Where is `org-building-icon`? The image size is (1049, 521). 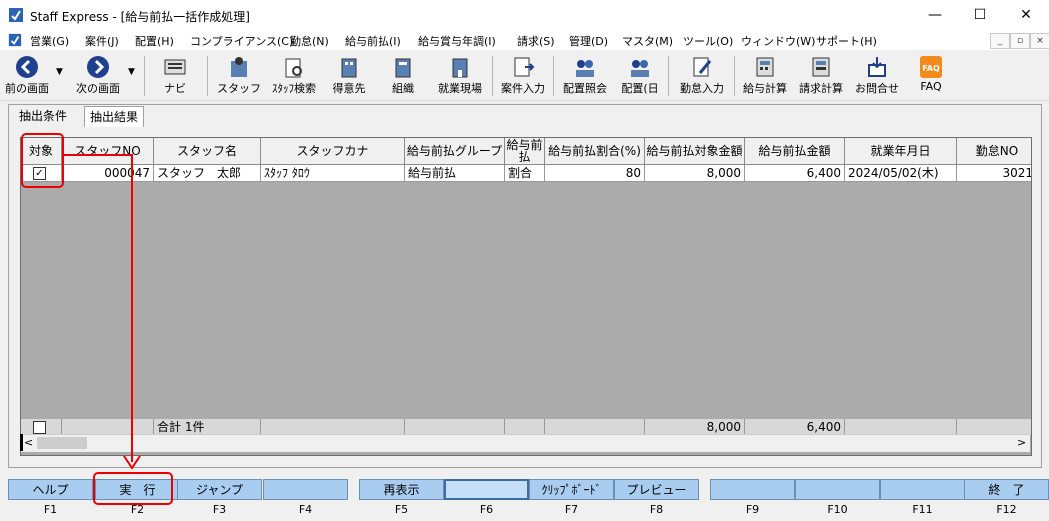
org-building-icon is located at coordinates (403, 68).